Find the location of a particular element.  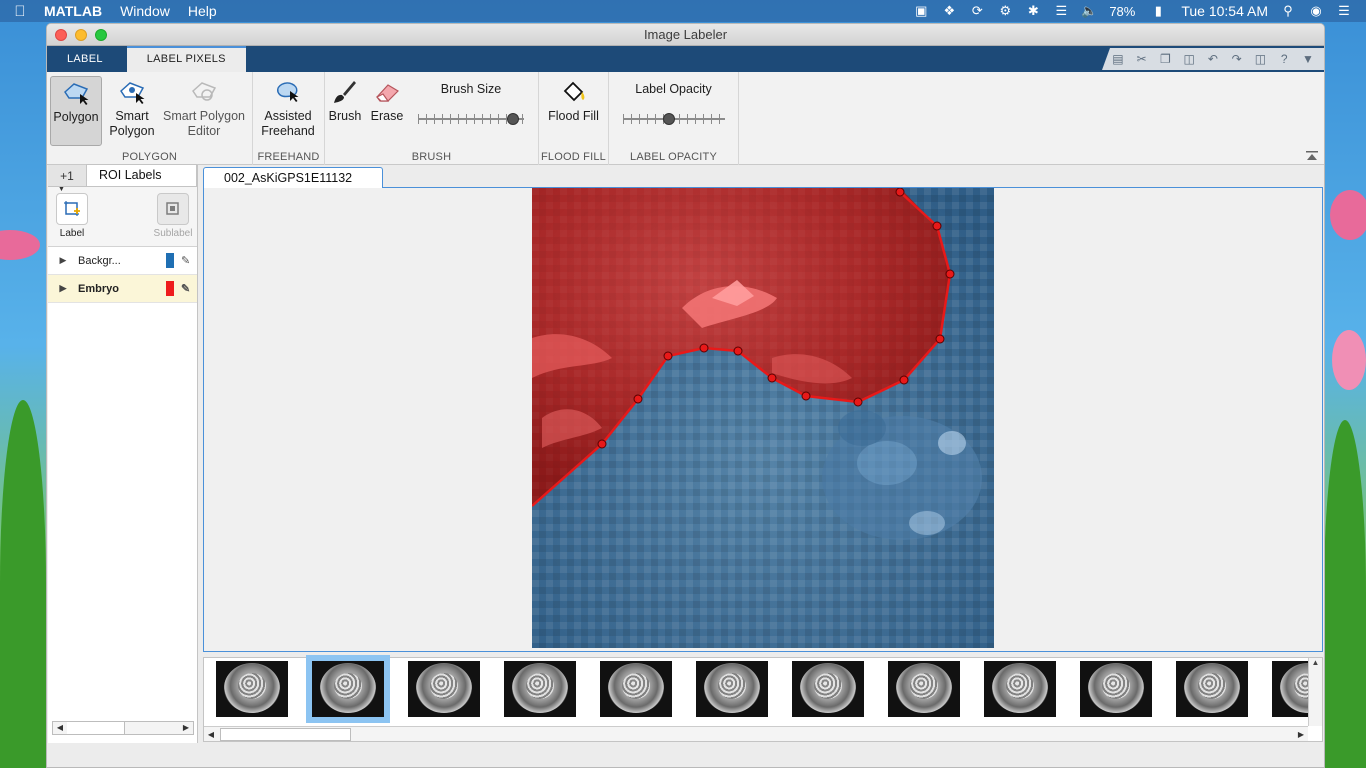

filmstrip-horizontal-scrollbar: ◀ ▶ is located at coordinates (756, 733).